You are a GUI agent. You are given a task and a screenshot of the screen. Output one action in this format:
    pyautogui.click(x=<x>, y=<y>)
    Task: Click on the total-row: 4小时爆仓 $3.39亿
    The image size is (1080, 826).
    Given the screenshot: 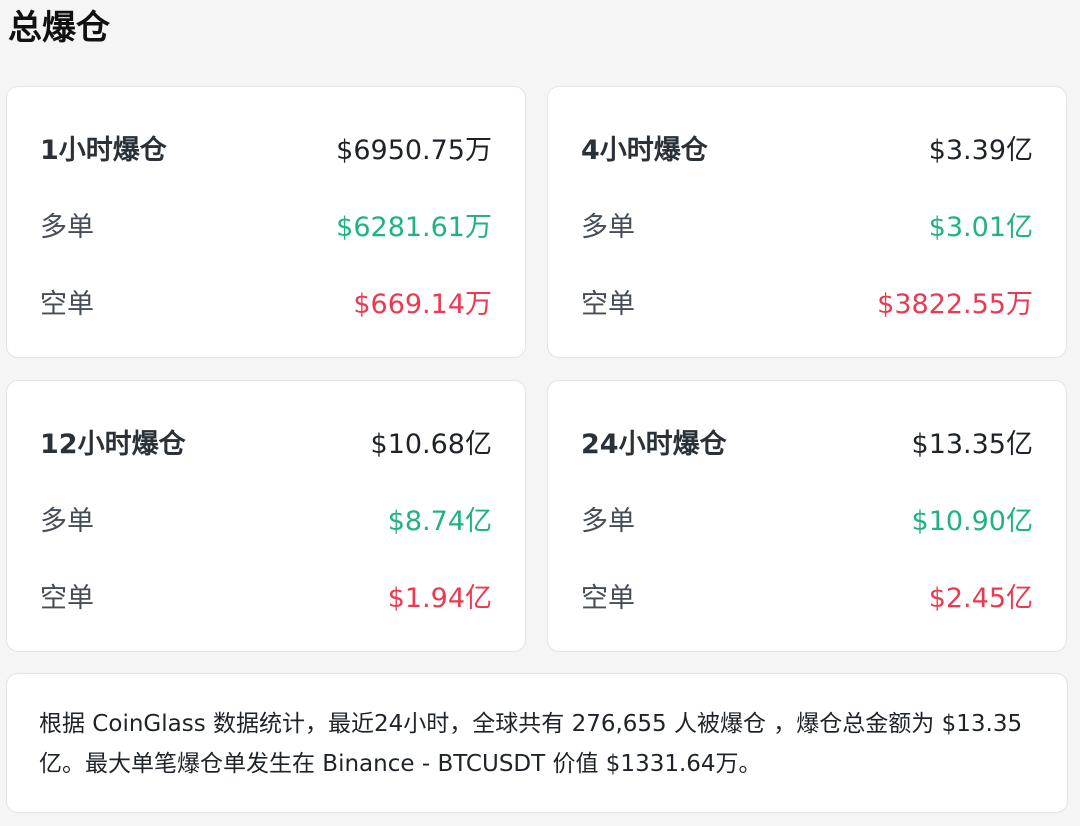 What is the action you would take?
    pyautogui.click(x=807, y=151)
    